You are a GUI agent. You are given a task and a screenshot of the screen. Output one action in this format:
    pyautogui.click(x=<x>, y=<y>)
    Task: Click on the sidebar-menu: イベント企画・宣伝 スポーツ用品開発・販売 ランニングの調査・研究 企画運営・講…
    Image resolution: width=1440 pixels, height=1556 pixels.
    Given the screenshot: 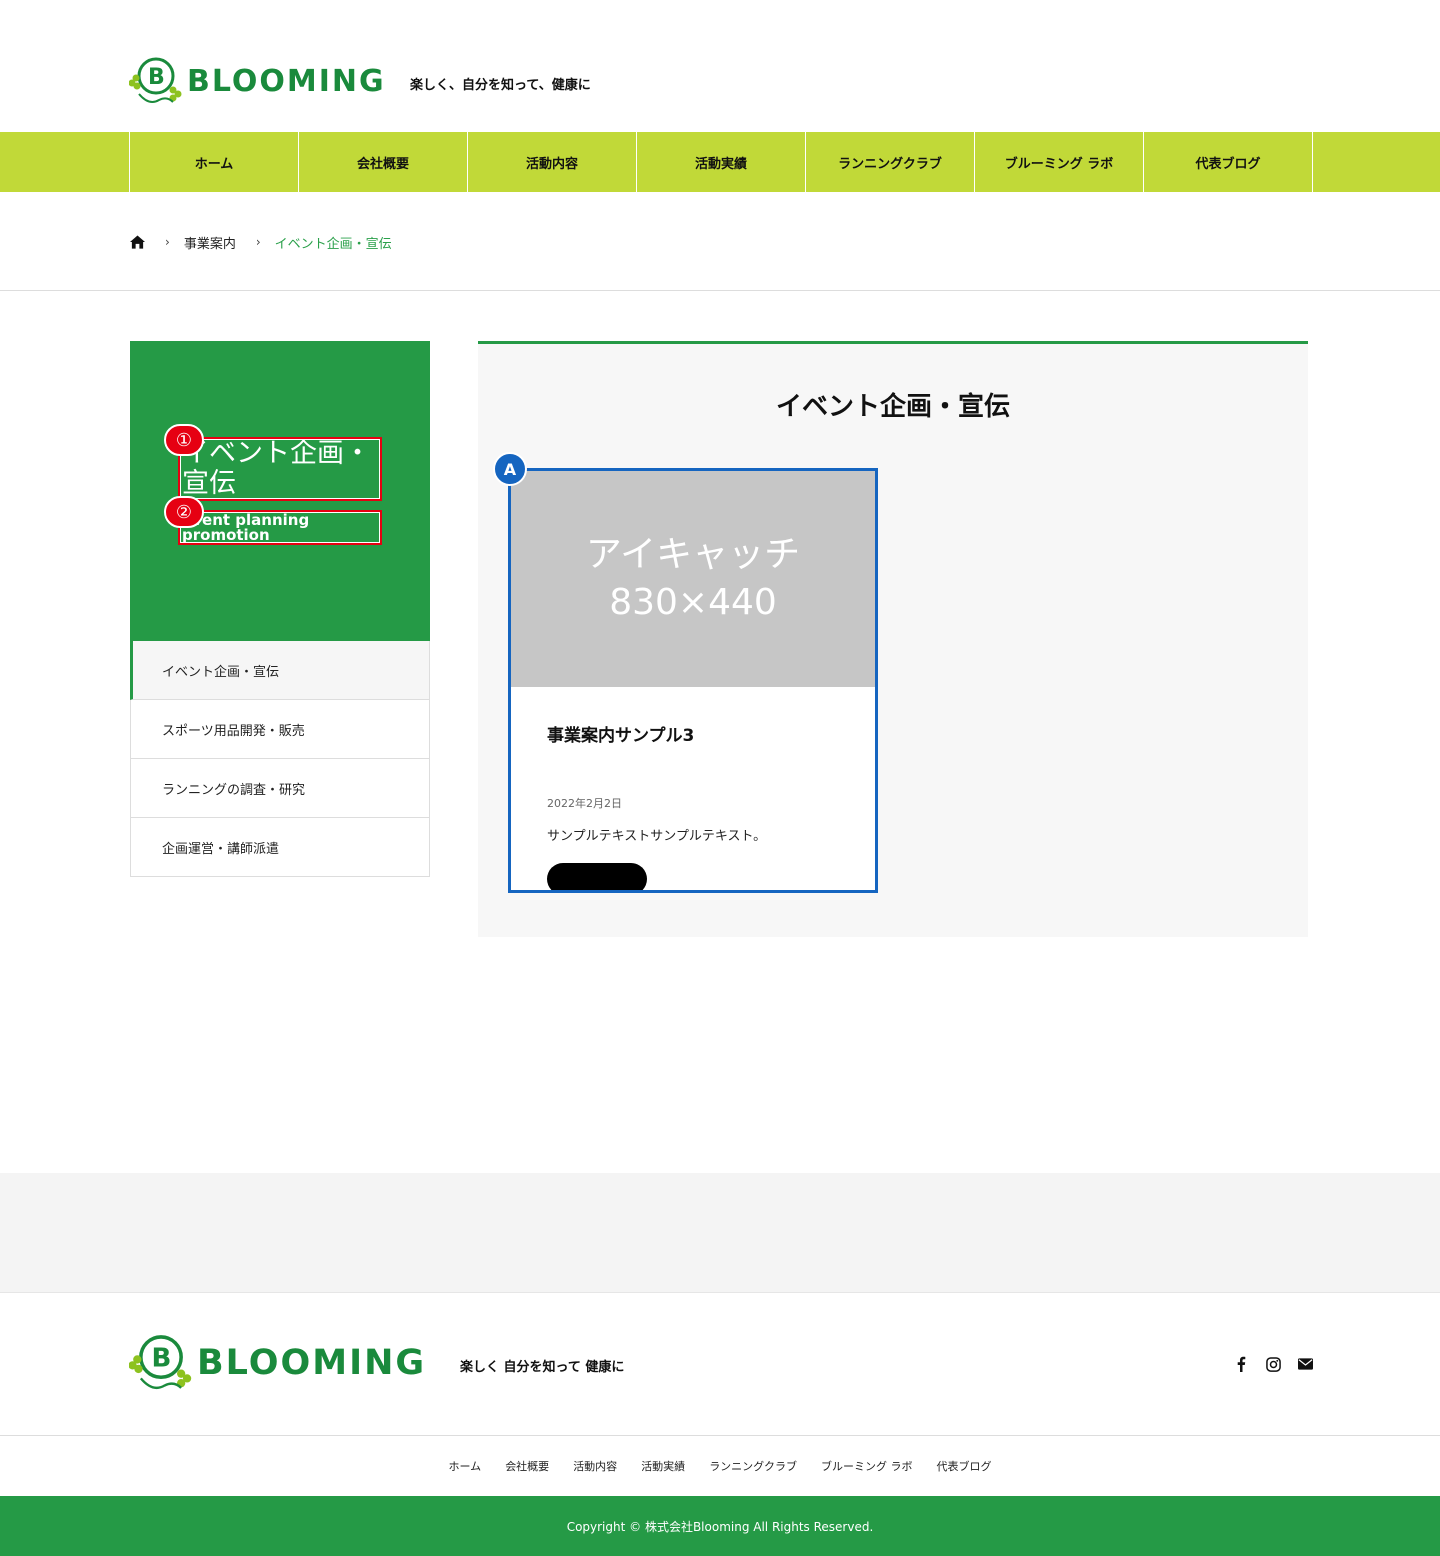 What is the action you would take?
    pyautogui.click(x=280, y=759)
    